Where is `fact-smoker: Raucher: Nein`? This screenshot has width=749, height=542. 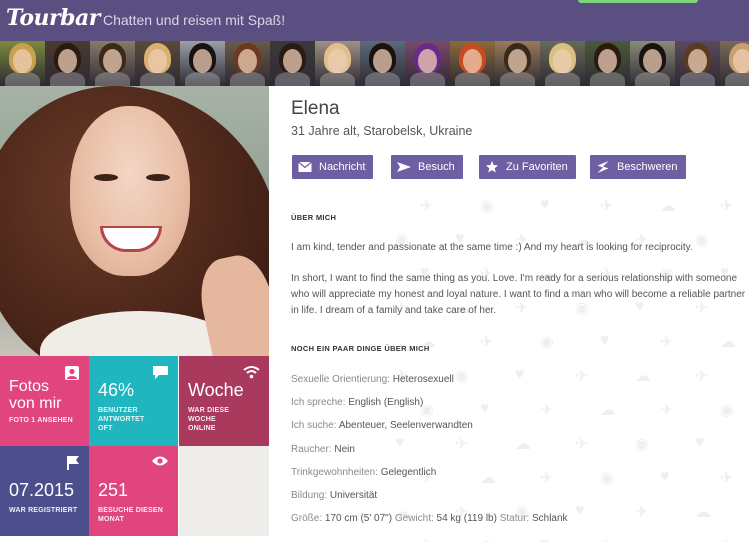
fact-smoker: Raucher: Nein is located at coordinates (323, 449).